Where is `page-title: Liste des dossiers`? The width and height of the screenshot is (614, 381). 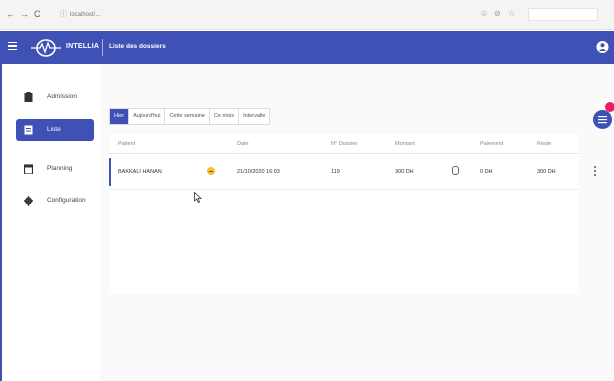
page-title: Liste des dossiers is located at coordinates (137, 46).